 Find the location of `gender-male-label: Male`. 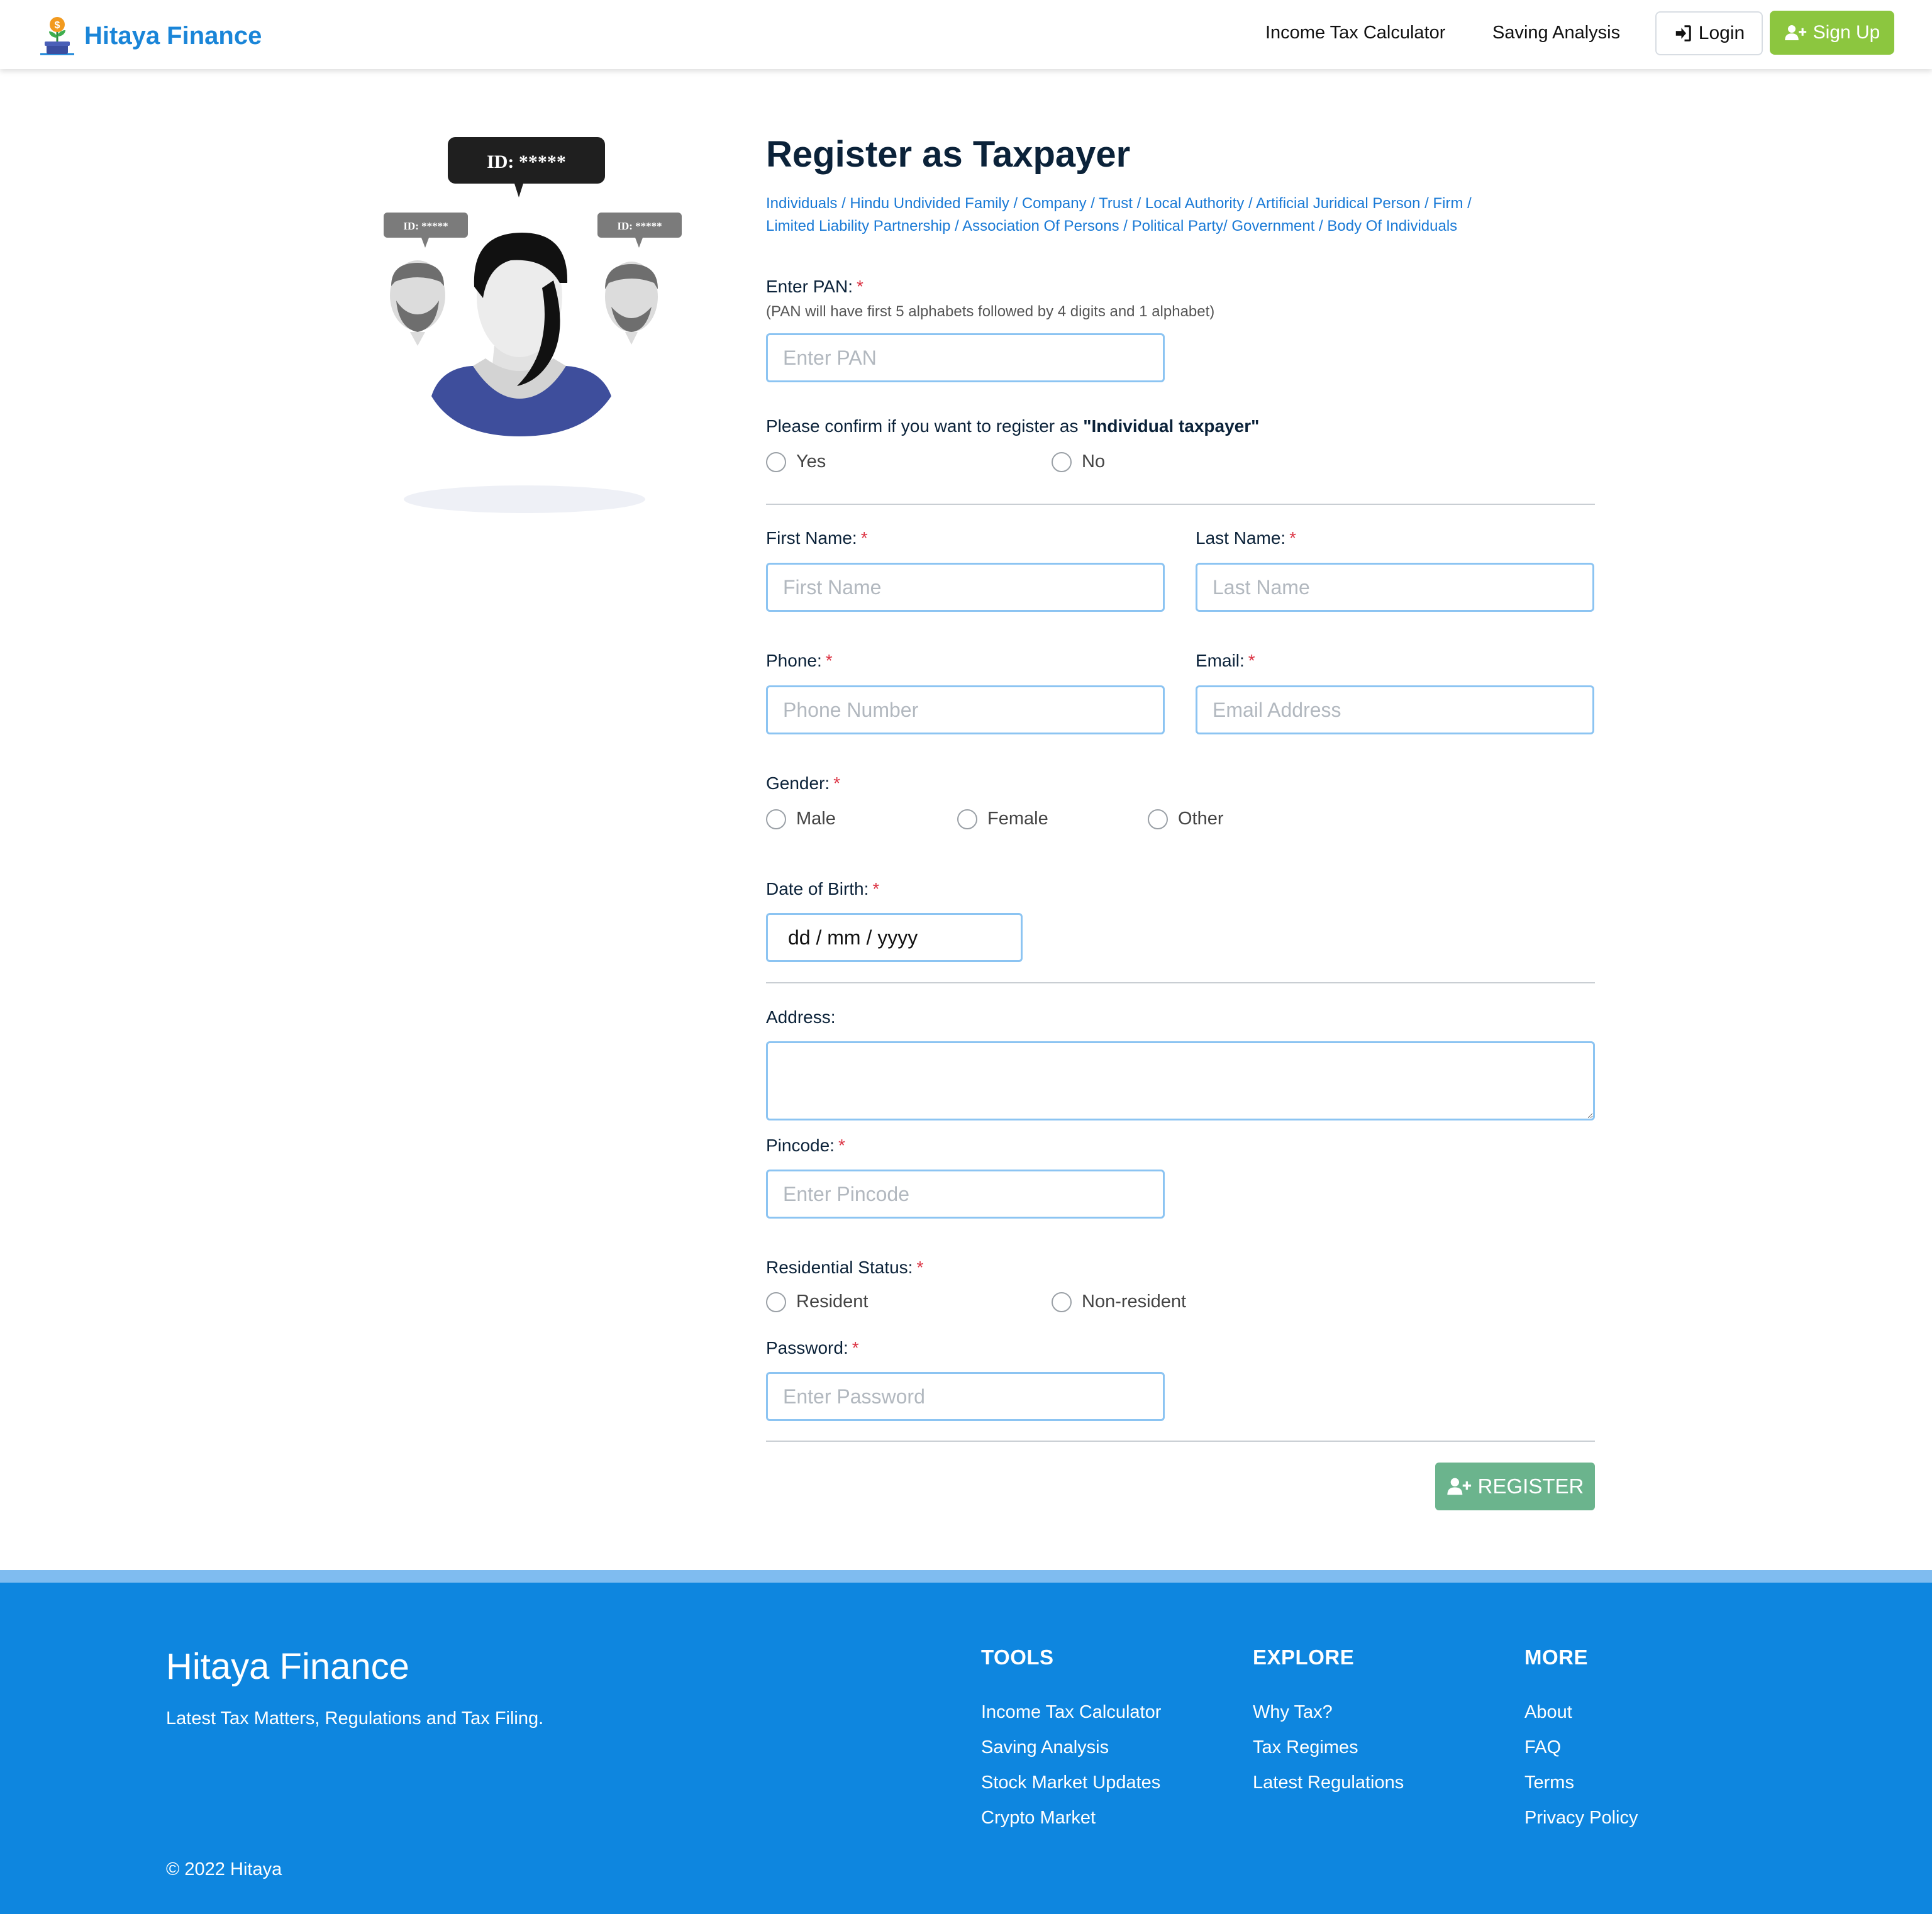

gender-male-label: Male is located at coordinates (816, 819).